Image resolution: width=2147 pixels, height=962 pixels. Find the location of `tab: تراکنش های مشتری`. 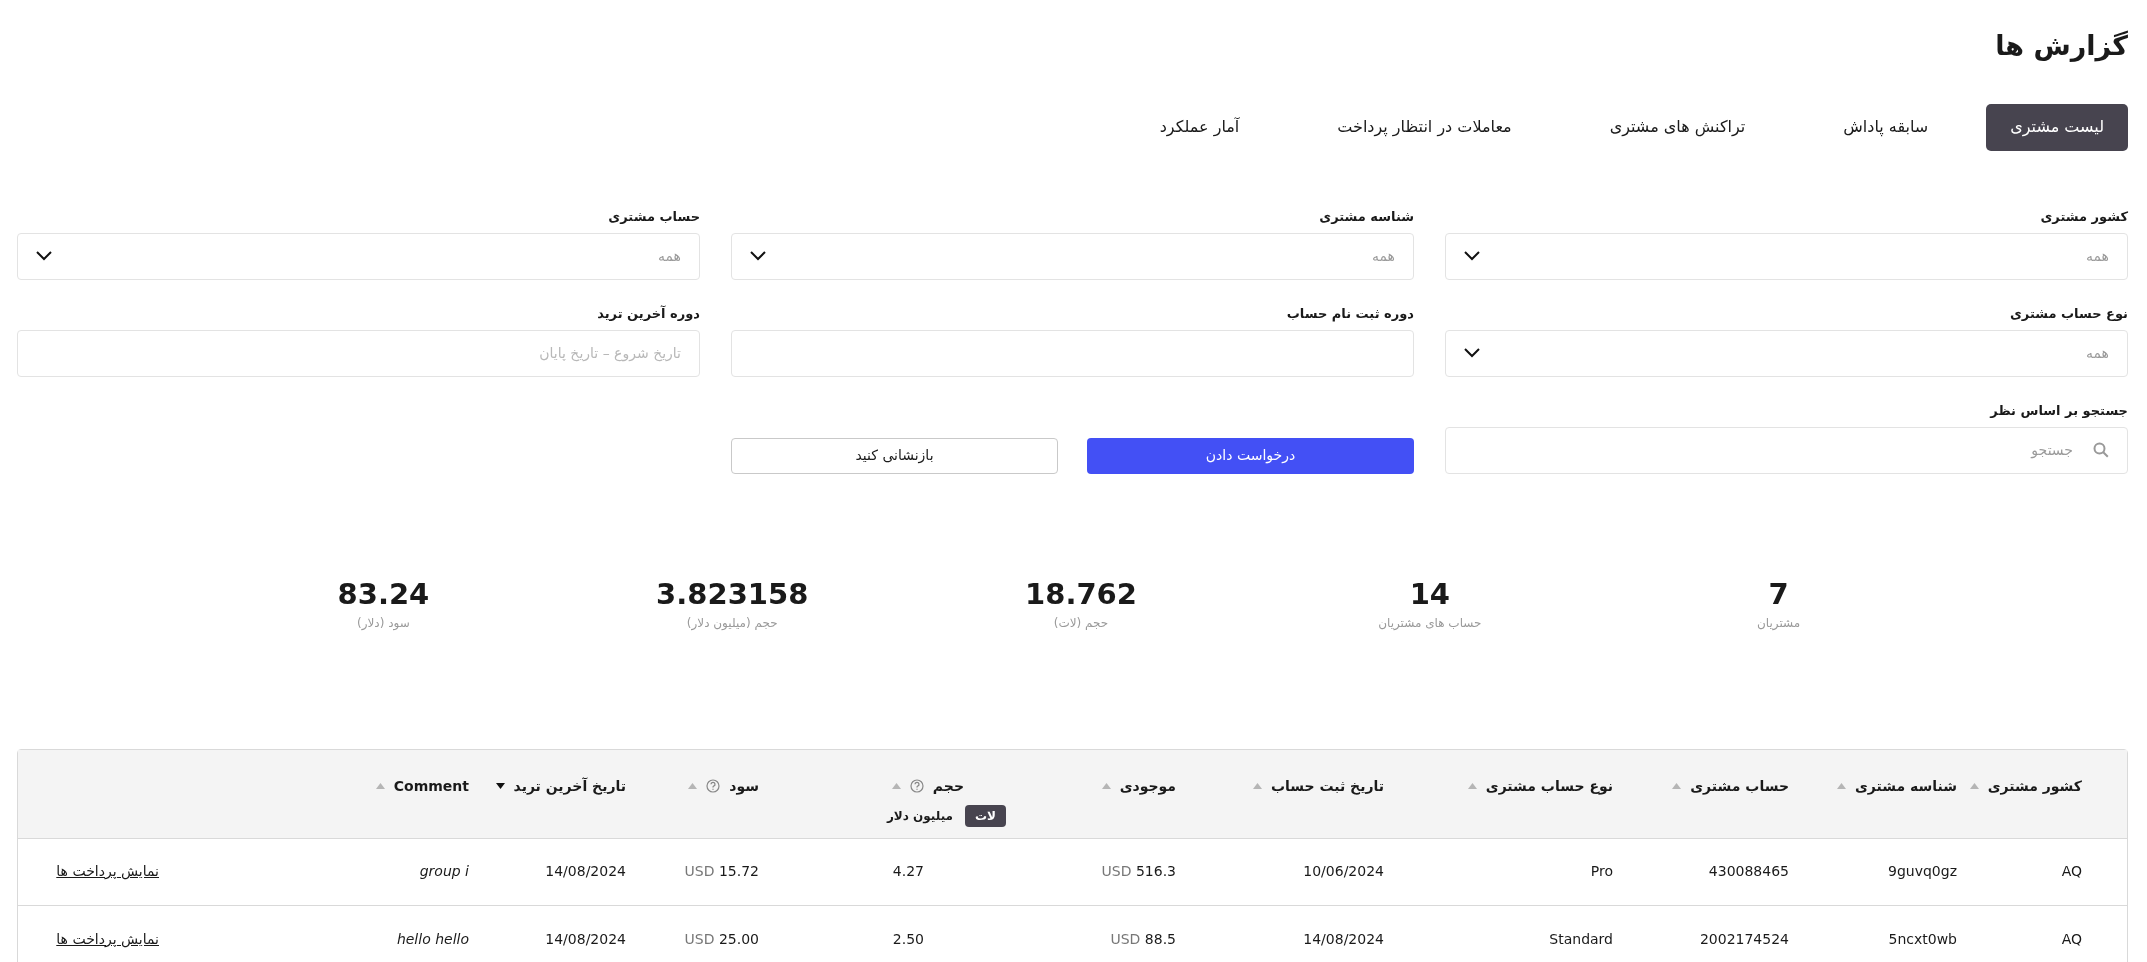

tab: تراکنش های مشتری is located at coordinates (1677, 127).